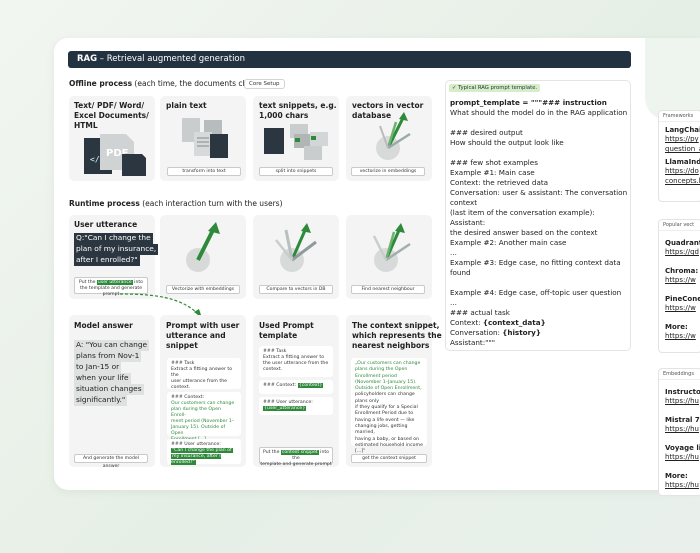  What do you see at coordinates (203, 335) in the screenshot?
I see `prompt-with-snippet-title: Prompt with user utterance and snippet` at bounding box center [203, 335].